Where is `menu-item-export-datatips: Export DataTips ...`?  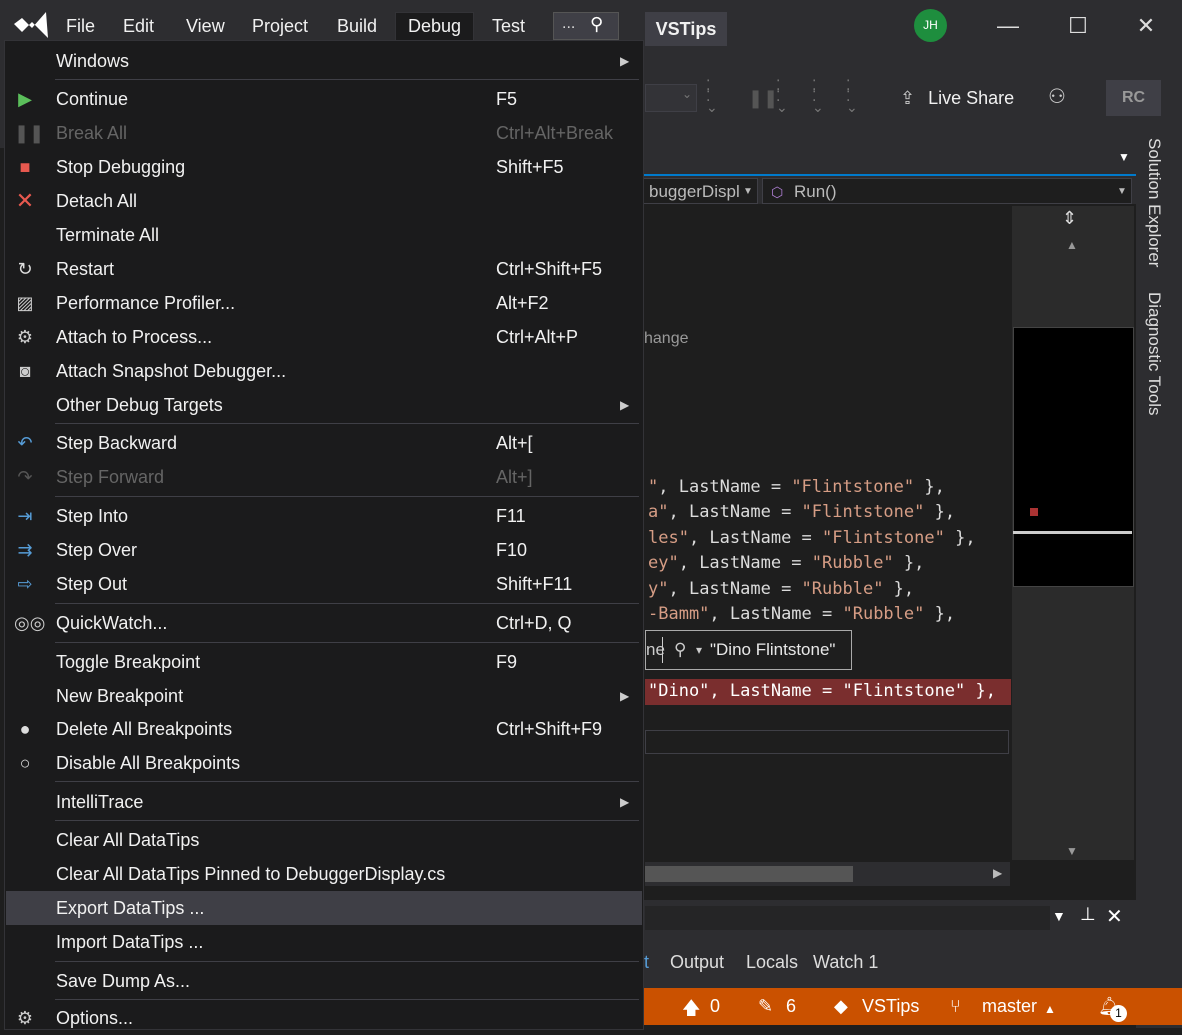 menu-item-export-datatips: Export DataTips ... is located at coordinates (324, 908).